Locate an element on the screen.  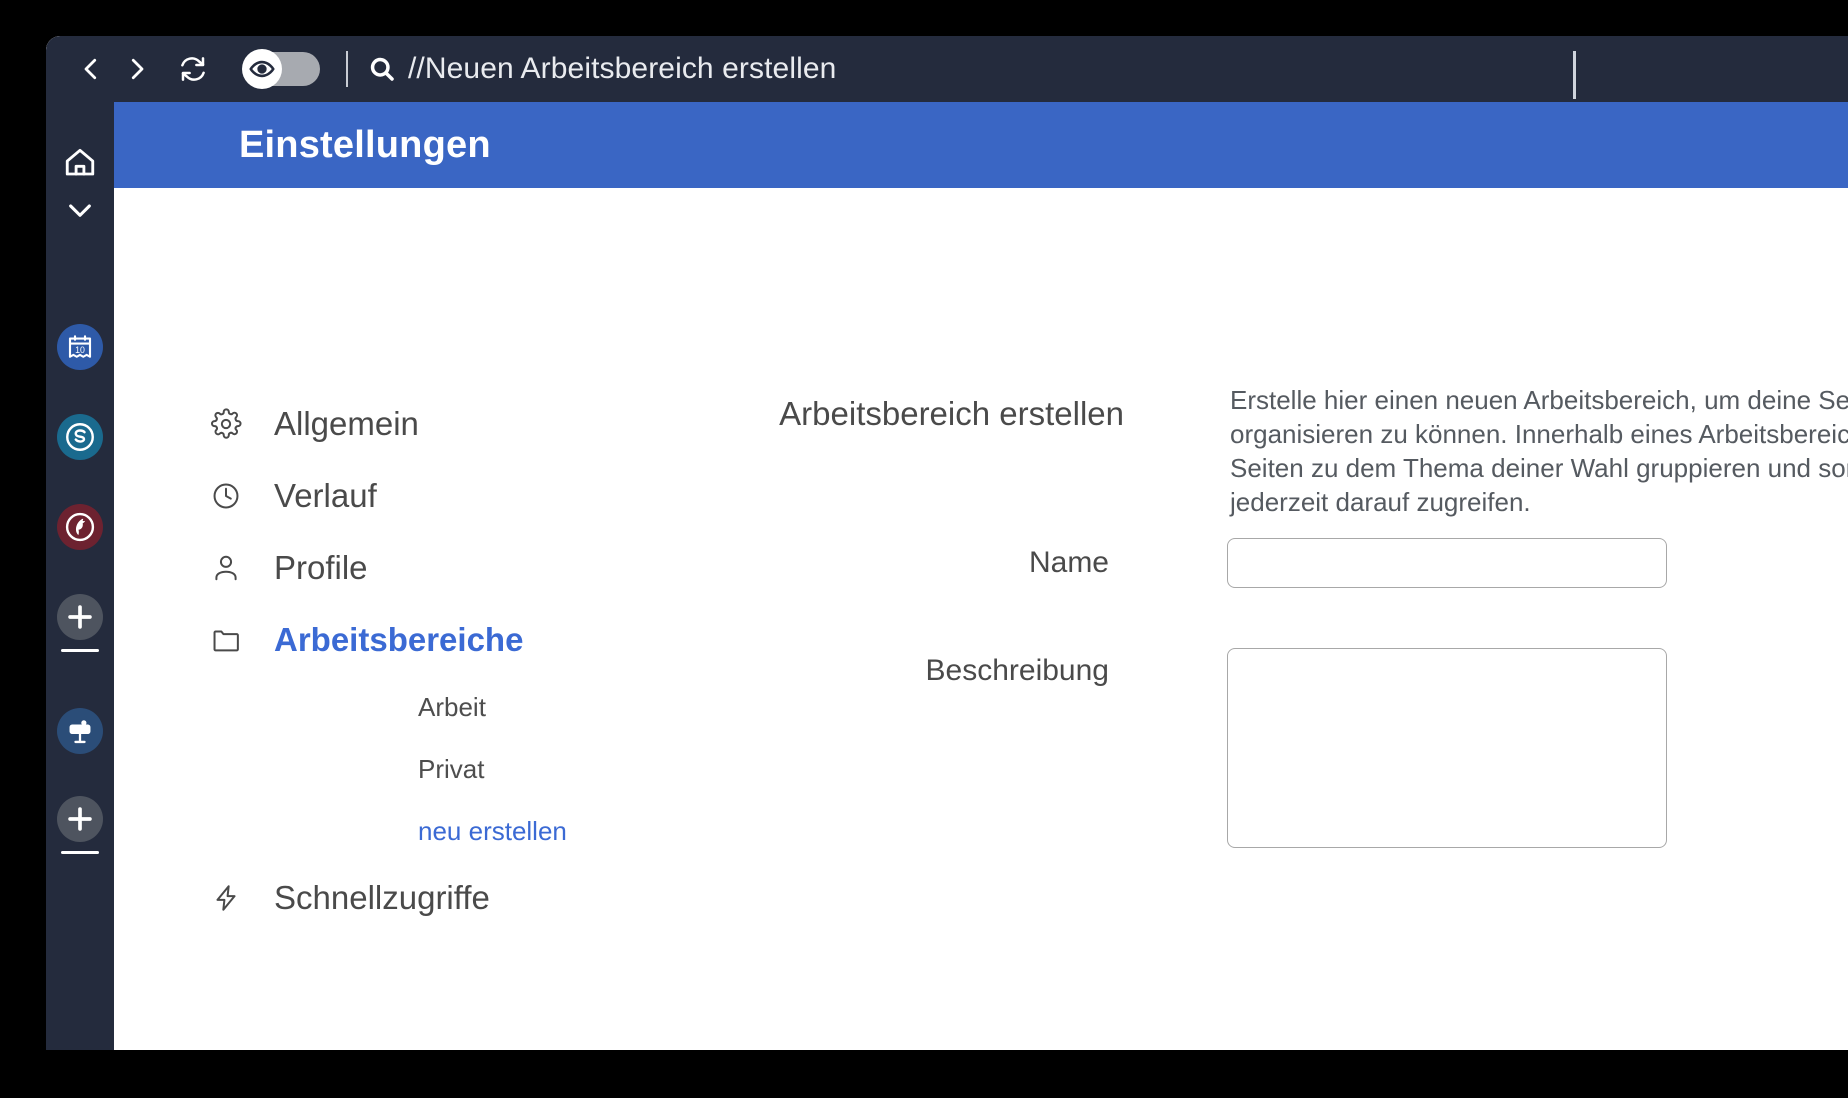
search-icon is located at coordinates (382, 69).